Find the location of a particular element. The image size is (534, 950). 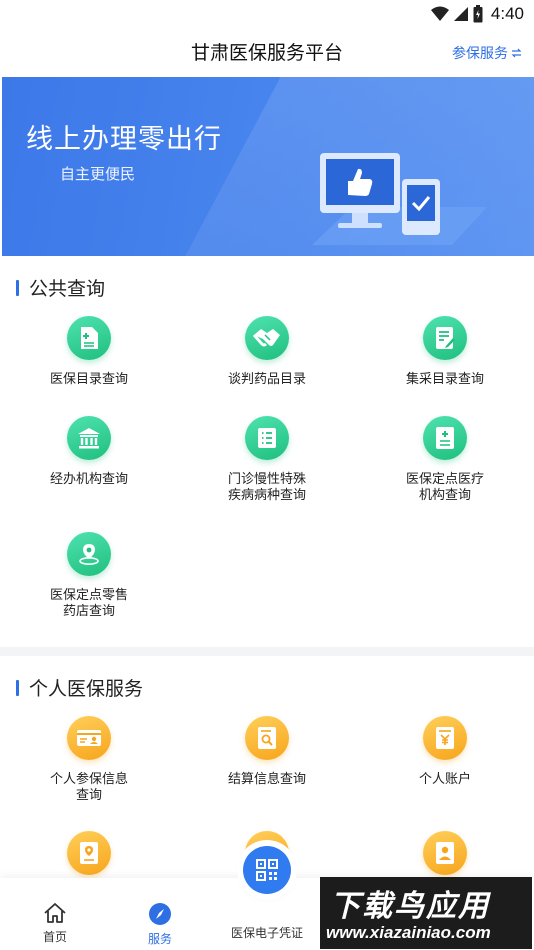

search-document-icon is located at coordinates (267, 738).